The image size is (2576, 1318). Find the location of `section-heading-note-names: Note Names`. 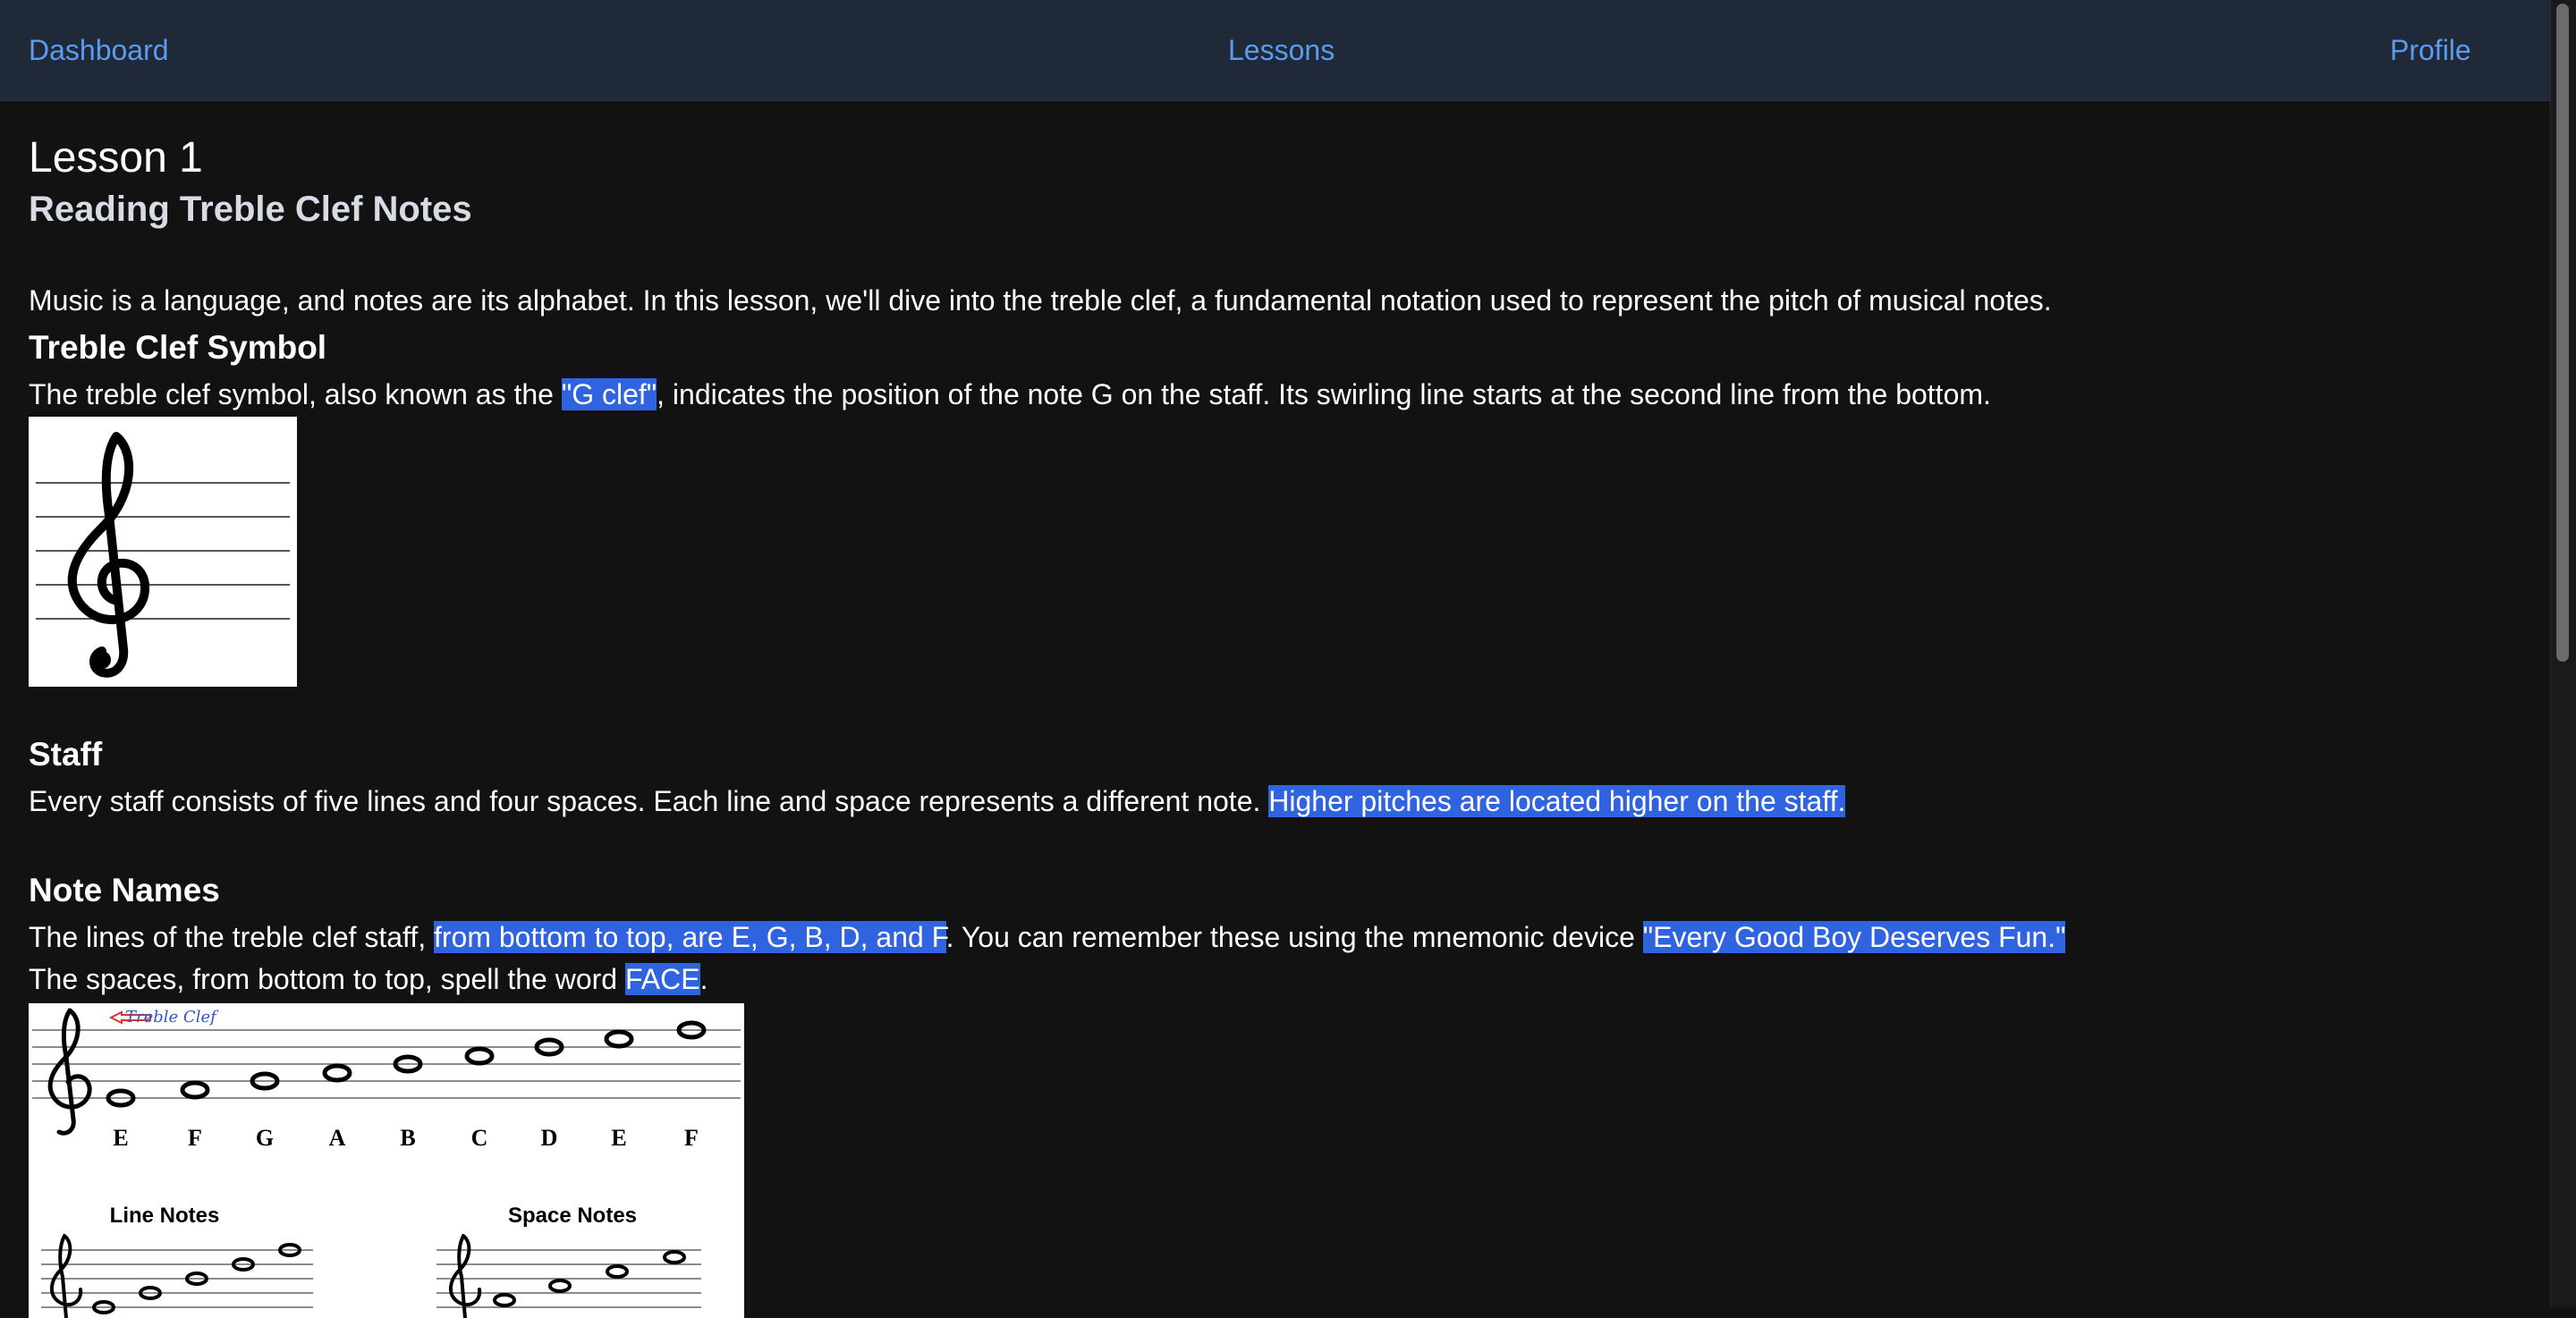

section-heading-note-names: Note Names is located at coordinates (124, 890).